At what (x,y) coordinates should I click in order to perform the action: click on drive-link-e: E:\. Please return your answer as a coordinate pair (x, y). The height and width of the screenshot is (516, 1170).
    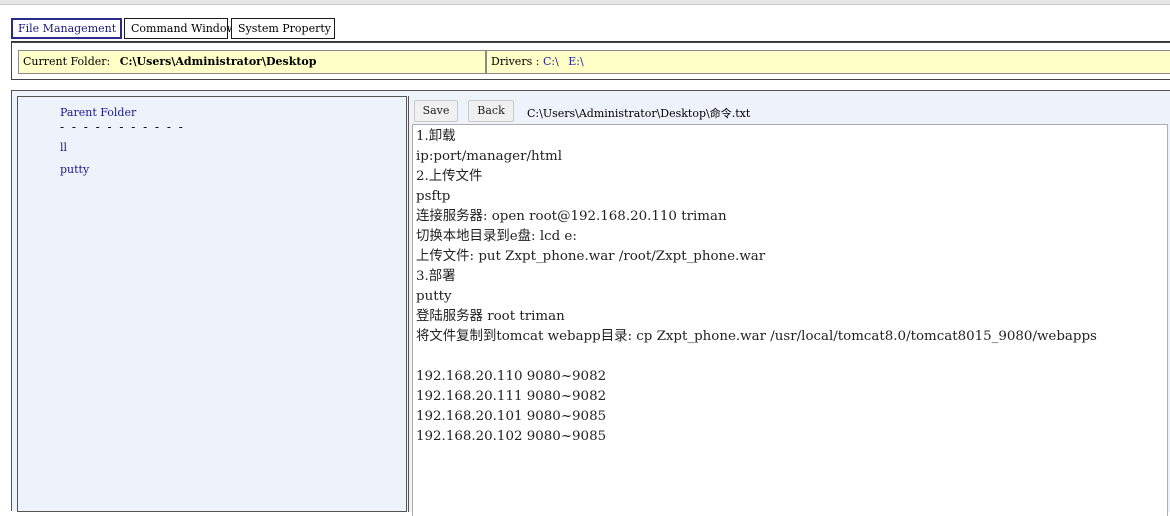
    Looking at the image, I should click on (575, 61).